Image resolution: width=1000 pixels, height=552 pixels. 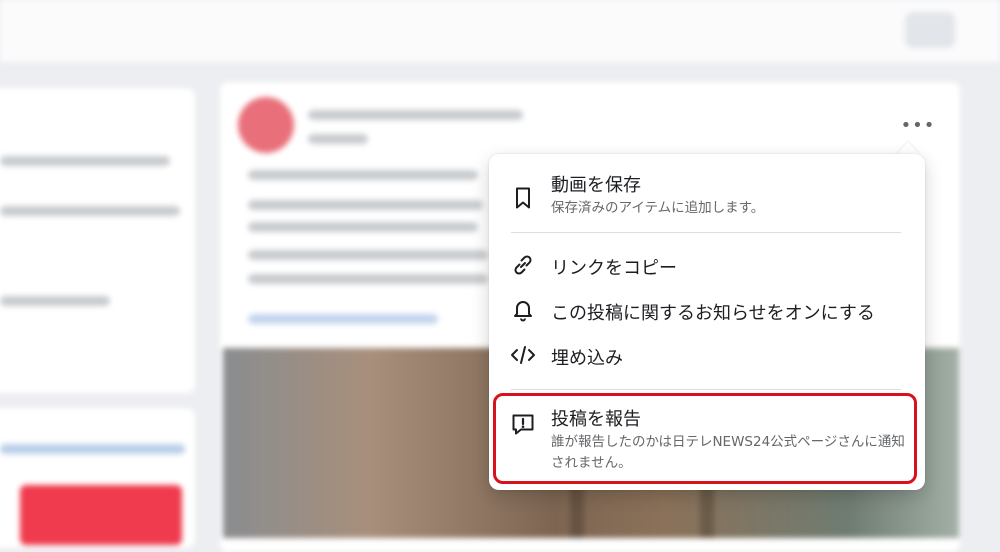 What do you see at coordinates (707, 194) in the screenshot?
I see `menu-item-save-video: 動画を保存 保存済みのアイテムに追加します。` at bounding box center [707, 194].